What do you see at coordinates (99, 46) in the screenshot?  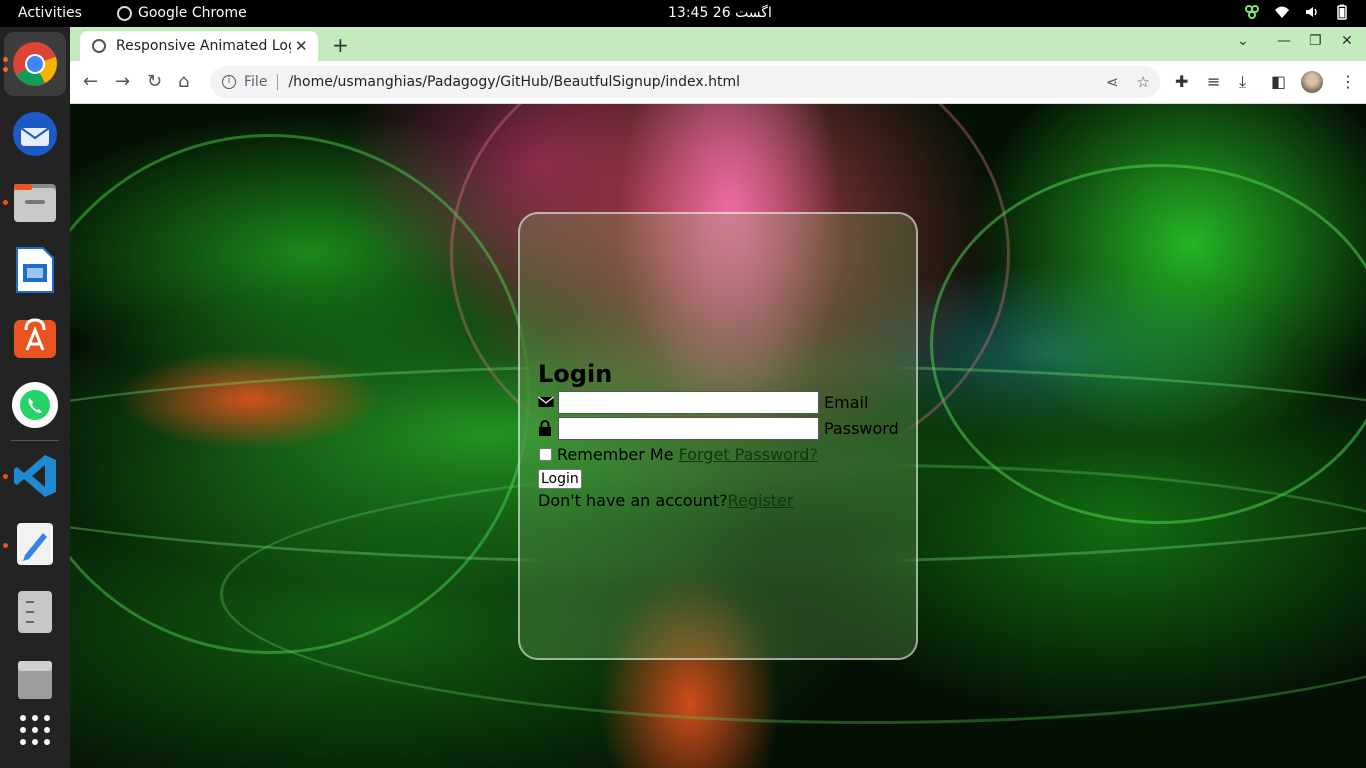 I see `globe-icon` at bounding box center [99, 46].